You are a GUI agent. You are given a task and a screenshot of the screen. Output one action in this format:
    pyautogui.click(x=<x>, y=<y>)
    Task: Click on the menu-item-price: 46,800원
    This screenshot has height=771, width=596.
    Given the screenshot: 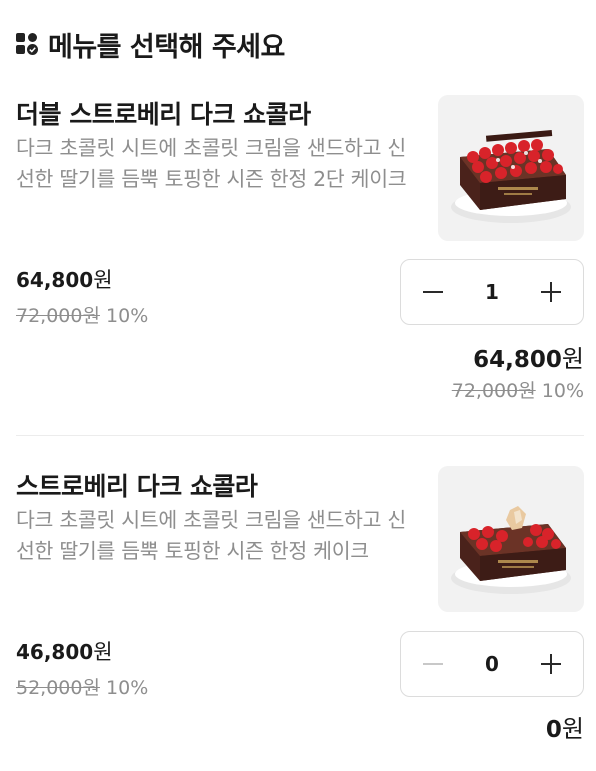 What is the action you would take?
    pyautogui.click(x=64, y=652)
    